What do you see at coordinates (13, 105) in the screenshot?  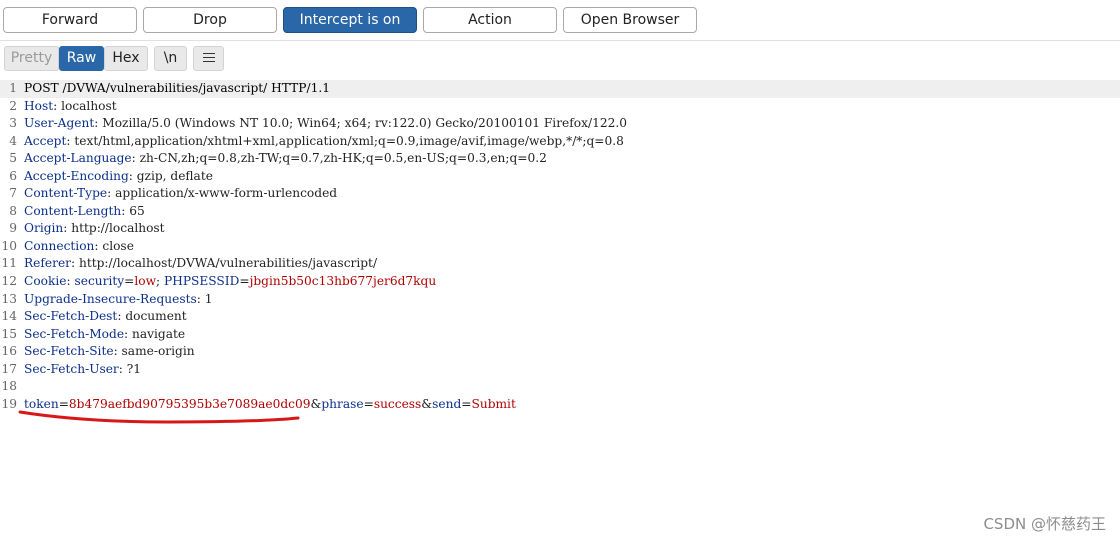 I see `line-number: 2` at bounding box center [13, 105].